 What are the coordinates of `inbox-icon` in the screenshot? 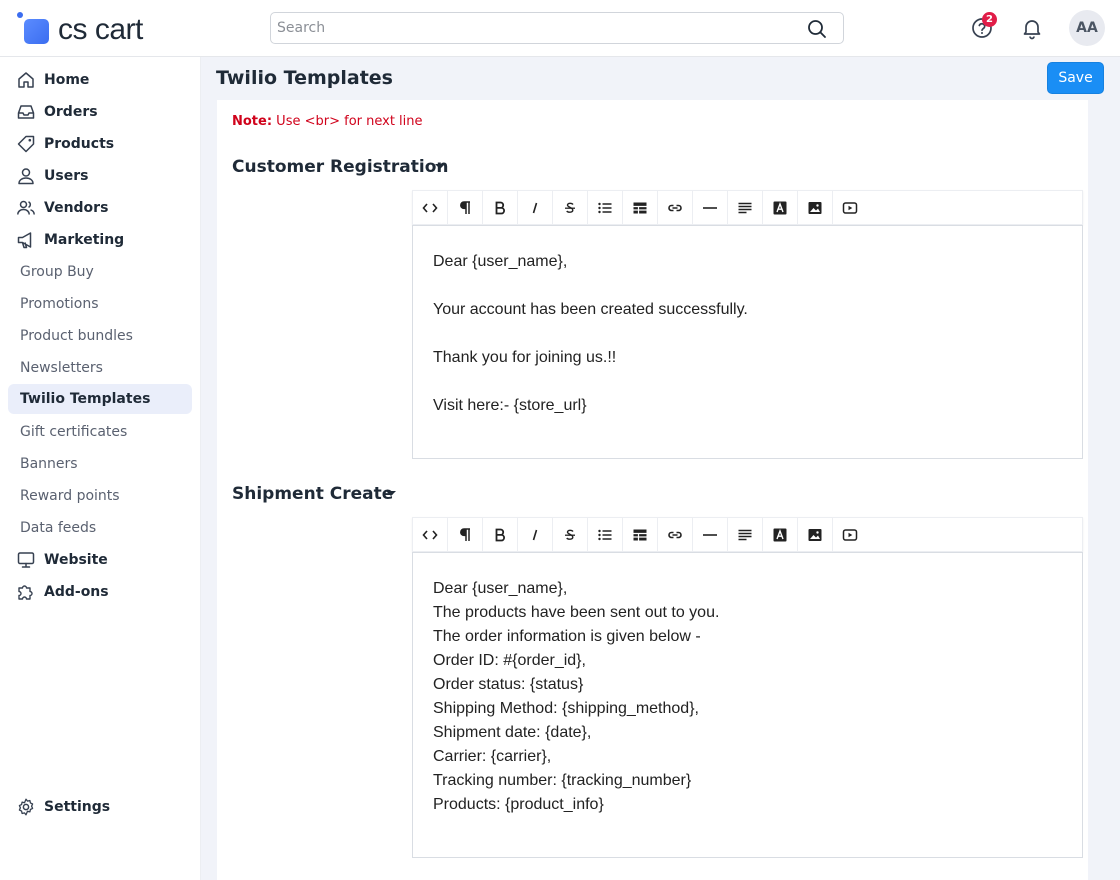 It's located at (26, 112).